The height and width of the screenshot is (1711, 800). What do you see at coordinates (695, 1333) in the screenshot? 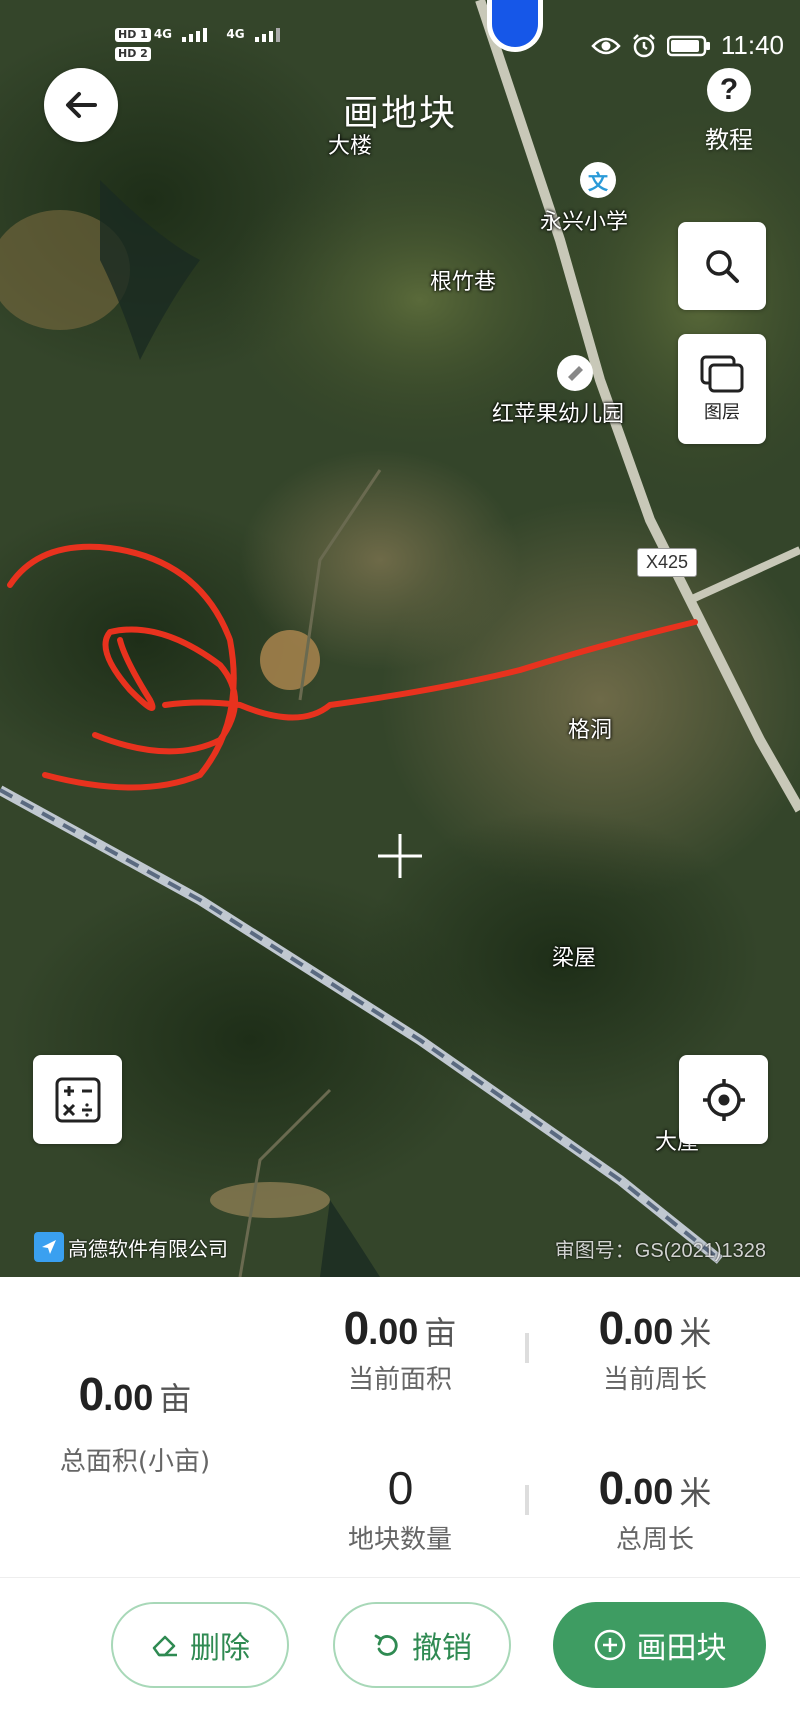
I see `current-perimeter-unit: 米` at bounding box center [695, 1333].